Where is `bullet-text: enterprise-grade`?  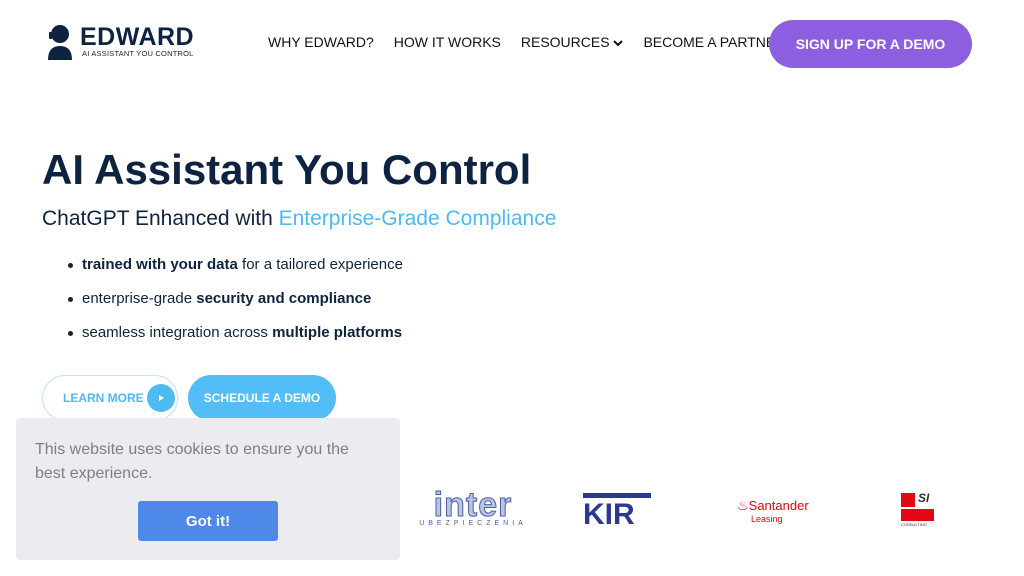
bullet-text: enterprise-grade is located at coordinates (139, 298).